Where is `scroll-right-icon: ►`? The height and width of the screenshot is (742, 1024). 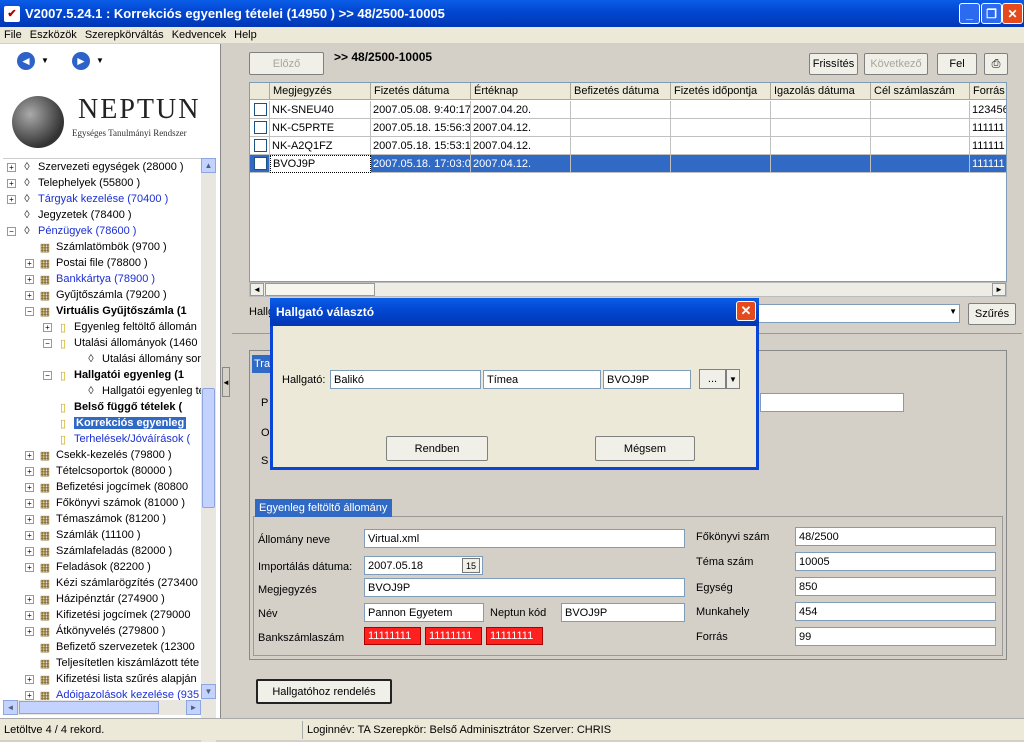 scroll-right-icon: ► is located at coordinates (193, 707).